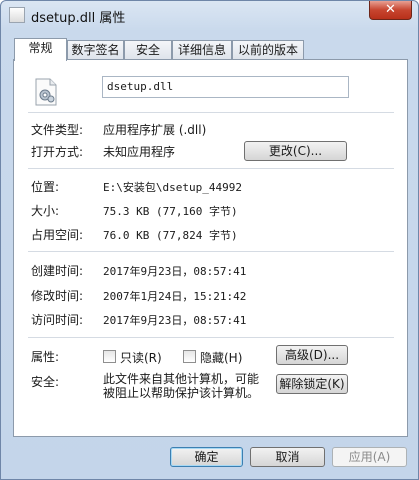 The height and width of the screenshot is (480, 419). What do you see at coordinates (175, 271) in the screenshot?
I see `created-value: 2017年9月23日，08:57:41` at bounding box center [175, 271].